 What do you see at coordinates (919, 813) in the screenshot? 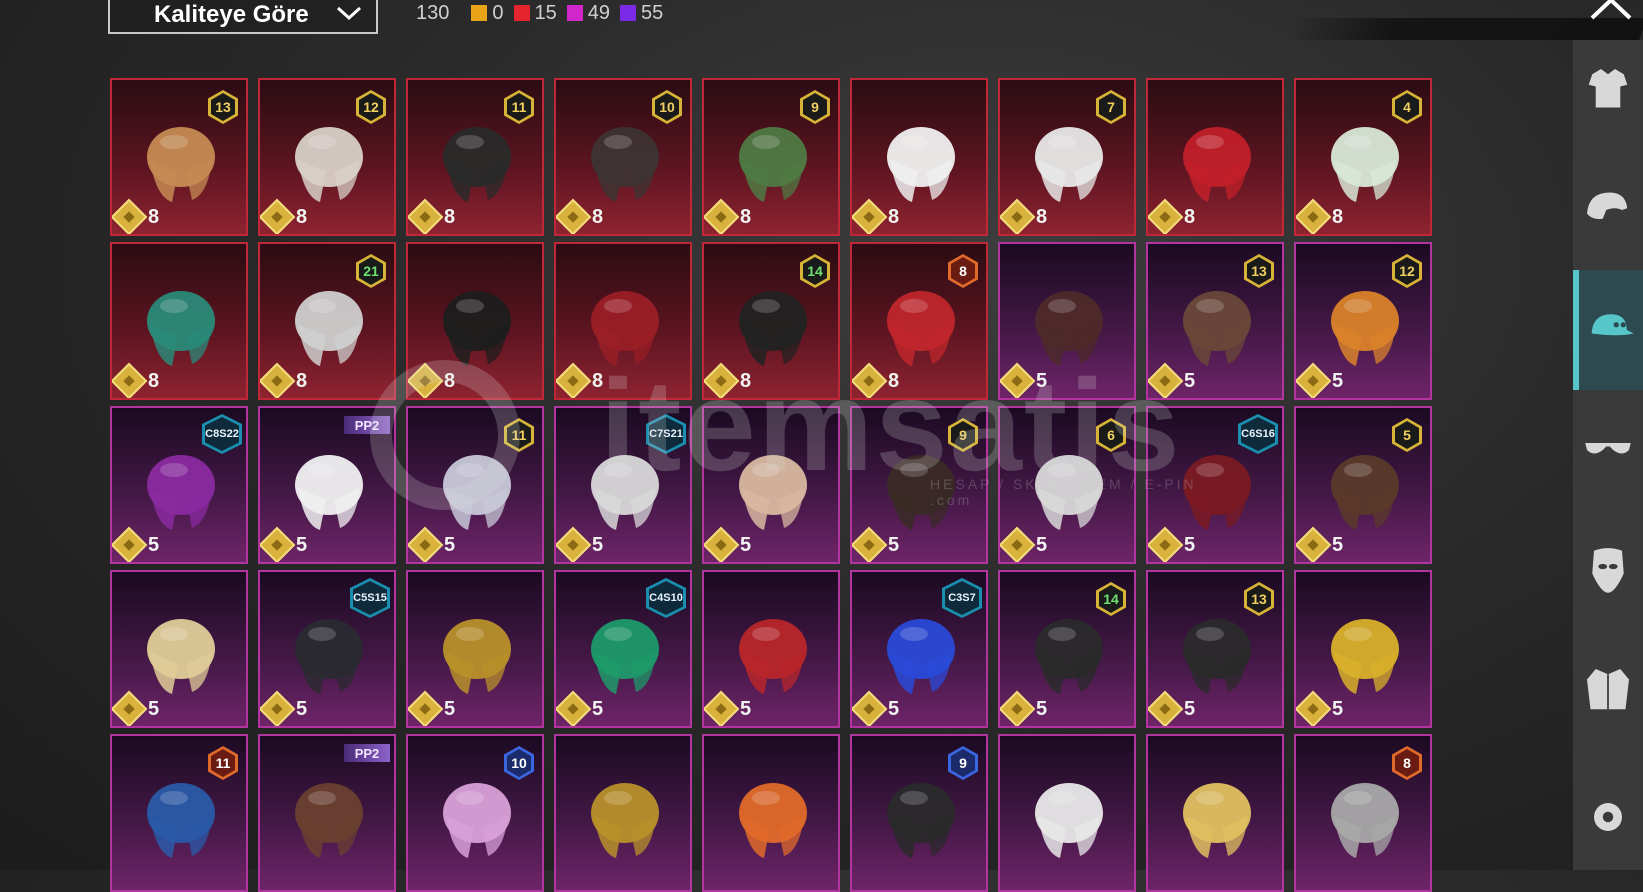
I see `item-card: 9` at bounding box center [919, 813].